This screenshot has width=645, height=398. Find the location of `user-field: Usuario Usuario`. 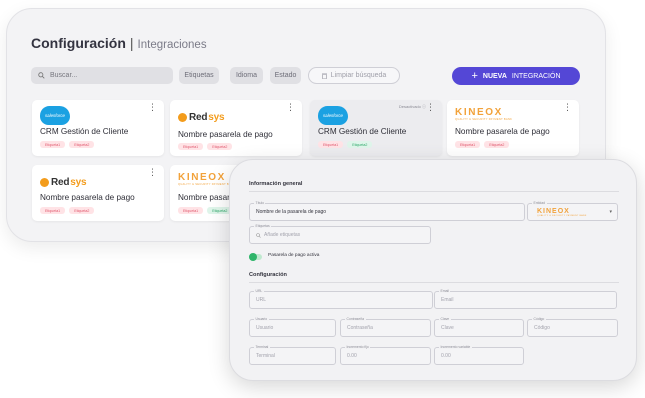

user-field: Usuario Usuario is located at coordinates (292, 327).